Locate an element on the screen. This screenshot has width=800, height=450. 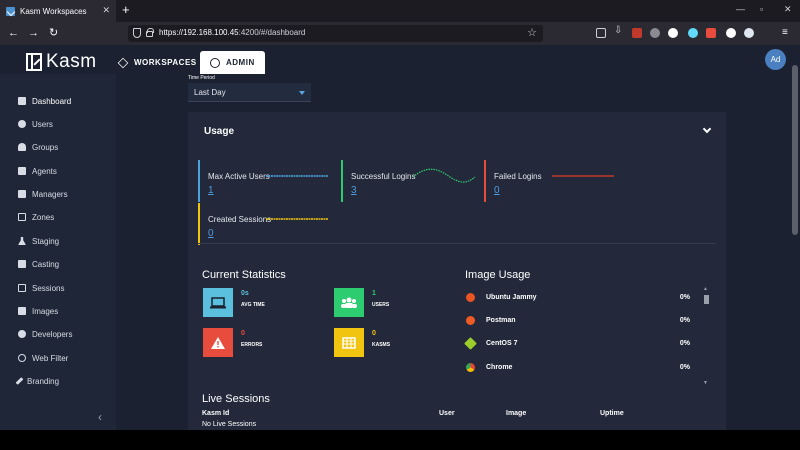
minimize-icon: — is located at coordinates (740, 9).